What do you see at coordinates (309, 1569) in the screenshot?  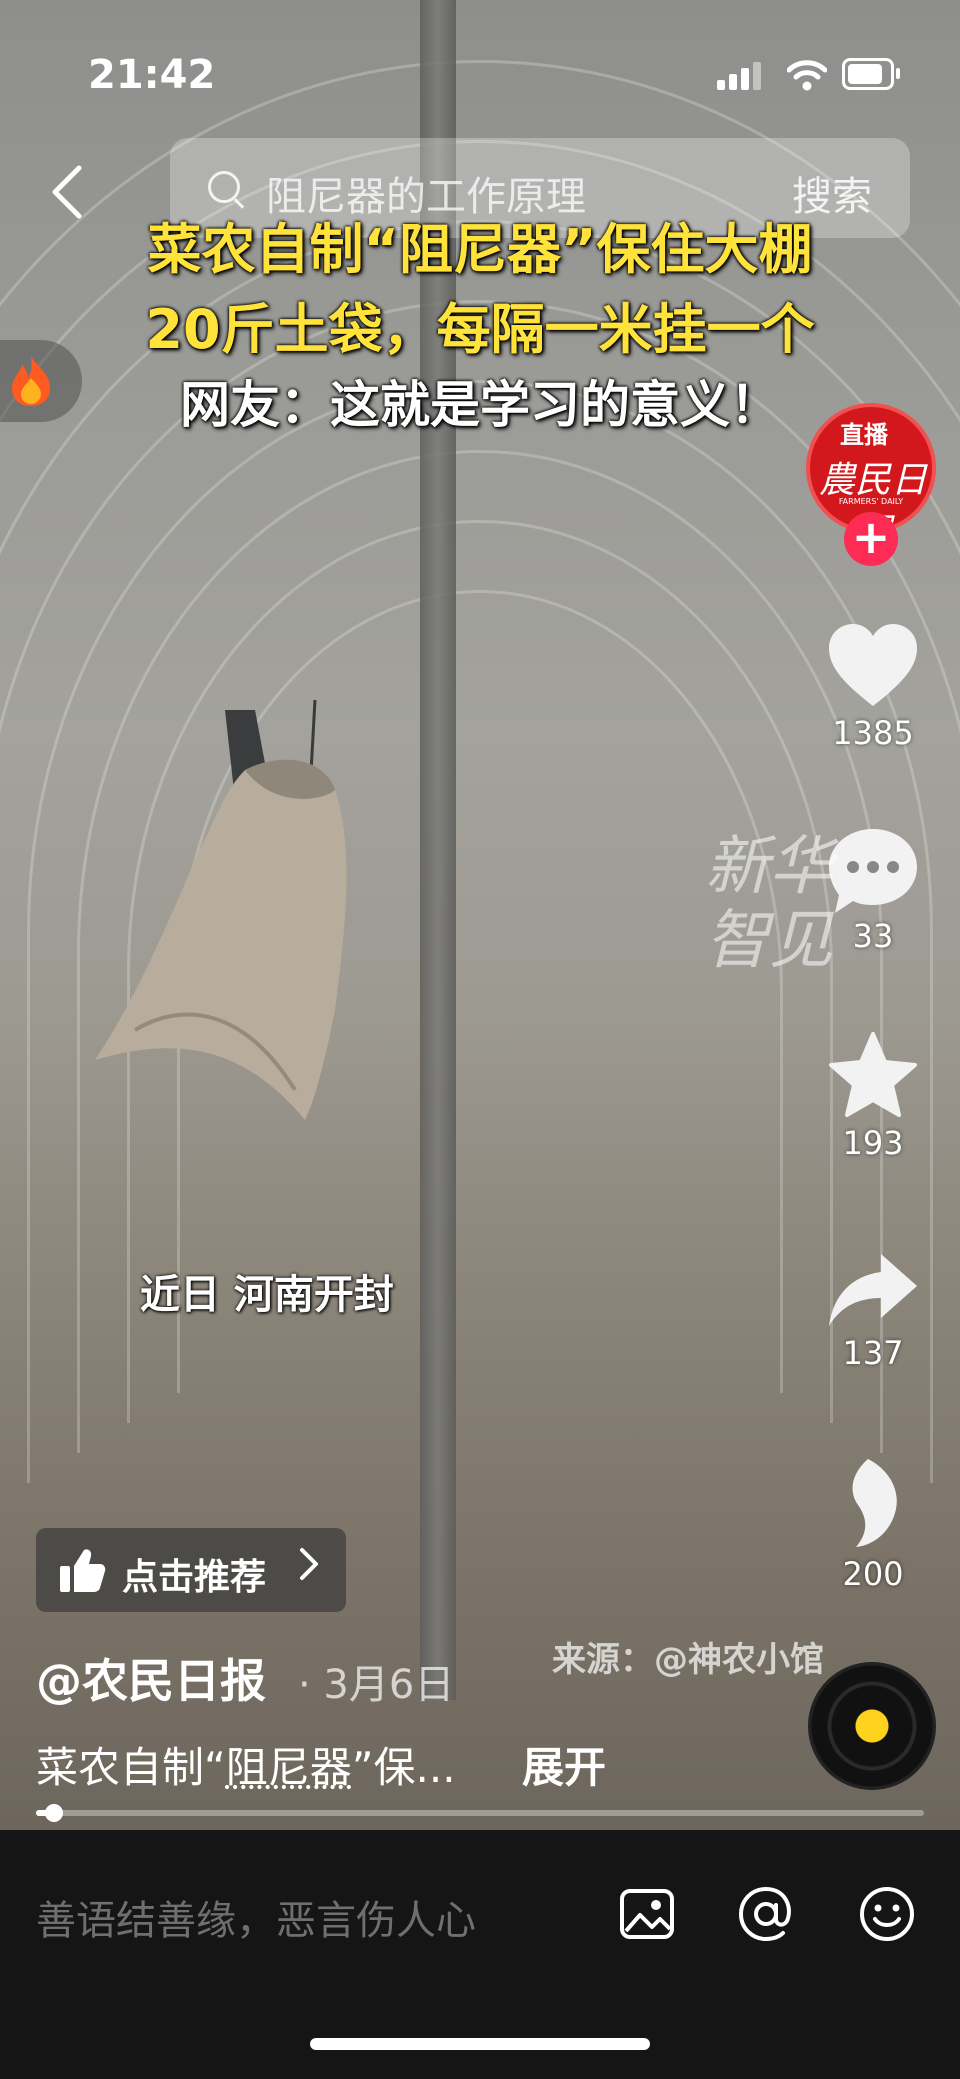 I see `chevron-right-icon` at bounding box center [309, 1569].